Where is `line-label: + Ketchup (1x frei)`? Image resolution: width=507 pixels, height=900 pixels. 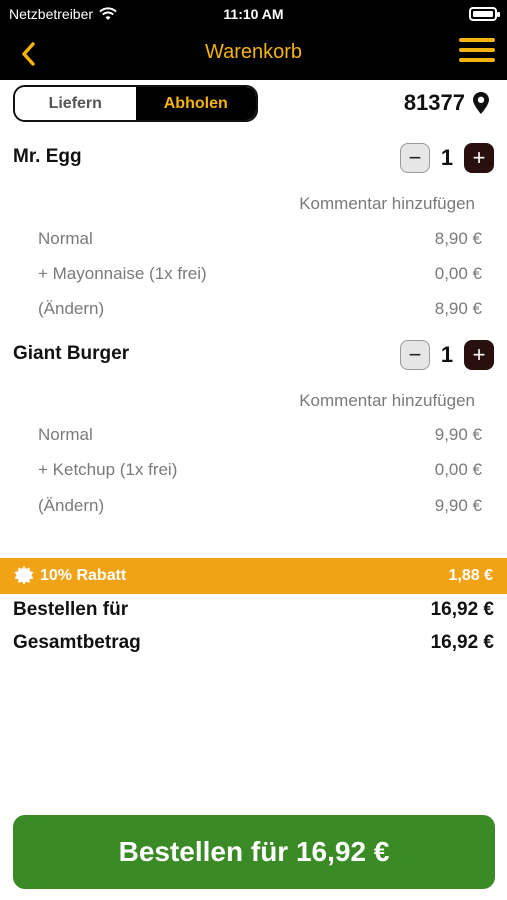
line-label: + Ketchup (1x frei) is located at coordinates (108, 469).